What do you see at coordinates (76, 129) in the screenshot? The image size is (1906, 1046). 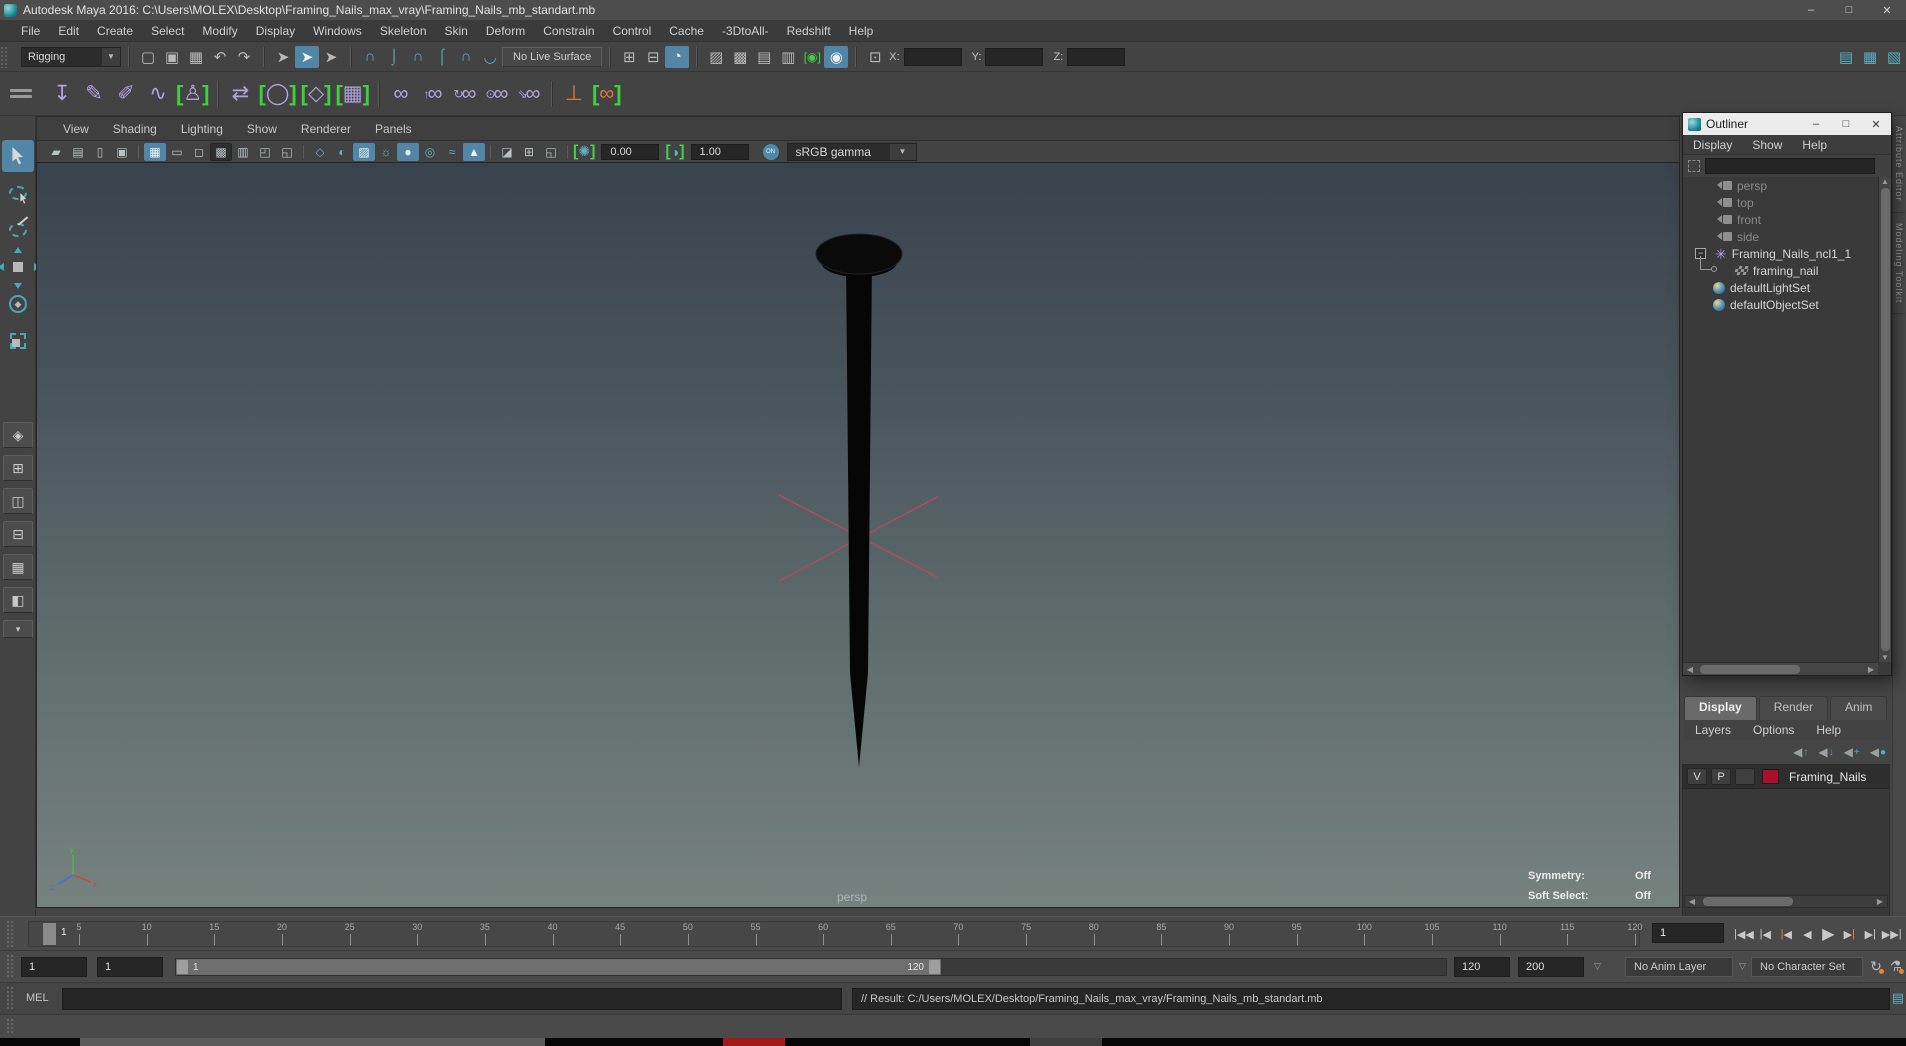 I see `panel-menu-view: View` at bounding box center [76, 129].